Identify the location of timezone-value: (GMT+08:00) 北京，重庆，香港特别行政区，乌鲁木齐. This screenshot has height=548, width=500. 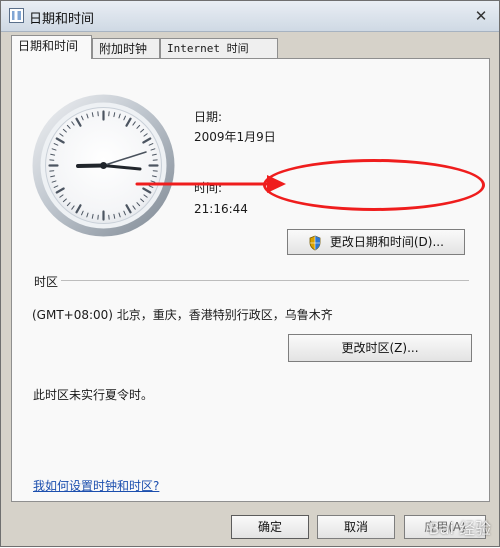
(182, 314).